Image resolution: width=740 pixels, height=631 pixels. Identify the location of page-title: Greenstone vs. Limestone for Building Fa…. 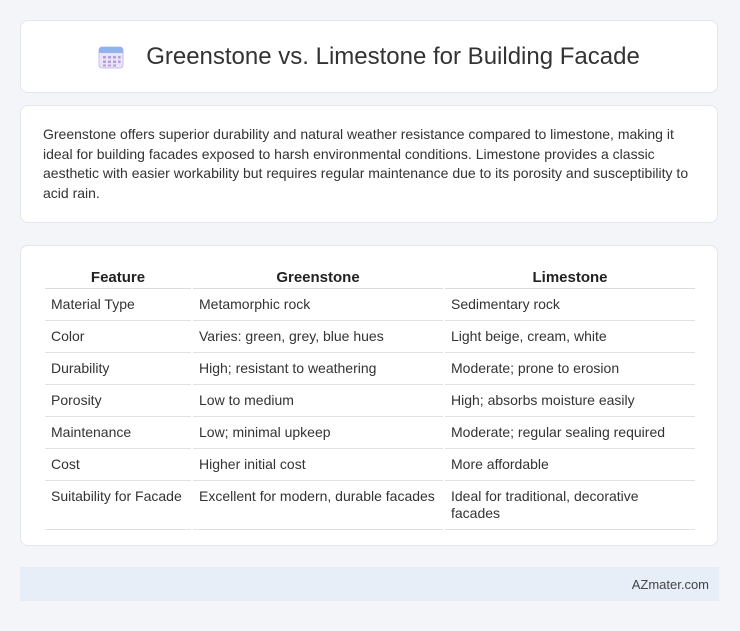
(393, 56).